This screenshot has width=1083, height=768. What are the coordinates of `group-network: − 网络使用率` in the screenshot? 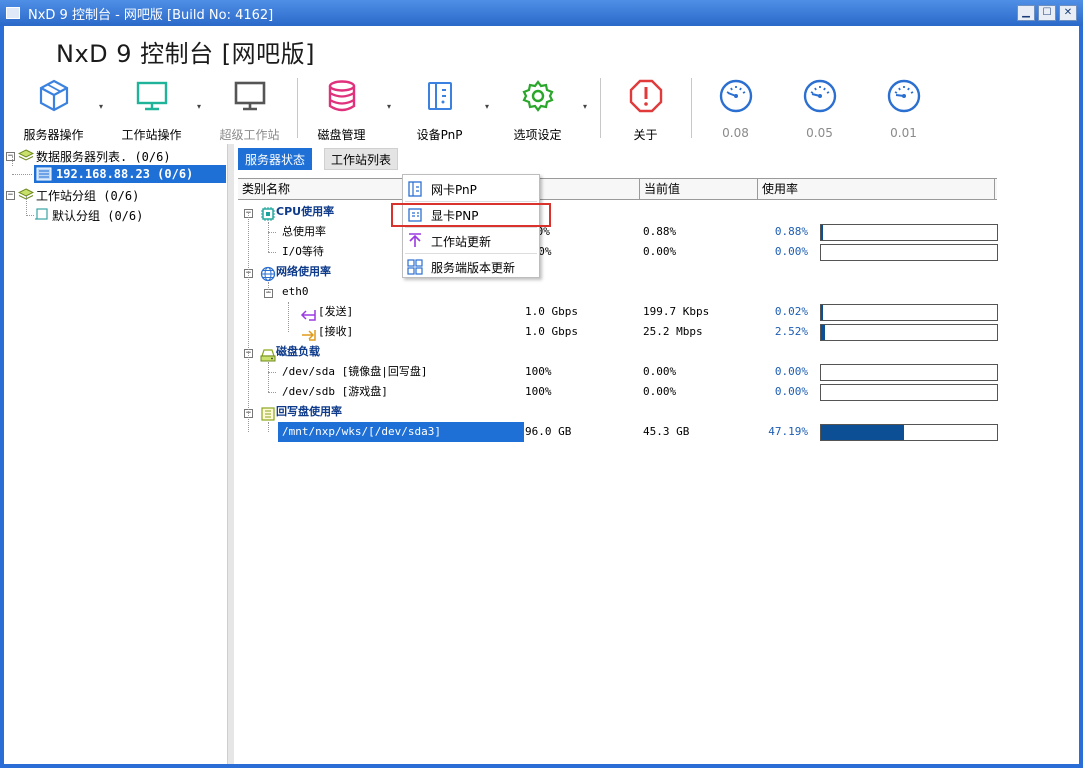 It's located at (617, 272).